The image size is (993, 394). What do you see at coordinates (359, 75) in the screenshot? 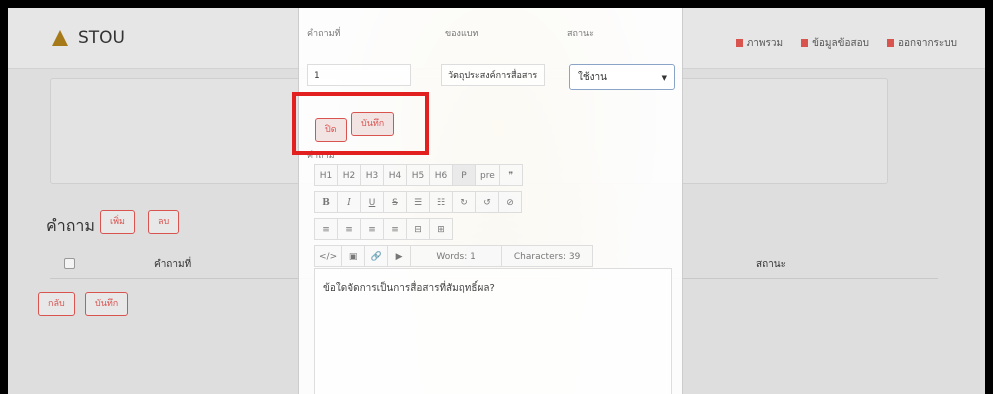
I see `question-no-field: 1` at bounding box center [359, 75].